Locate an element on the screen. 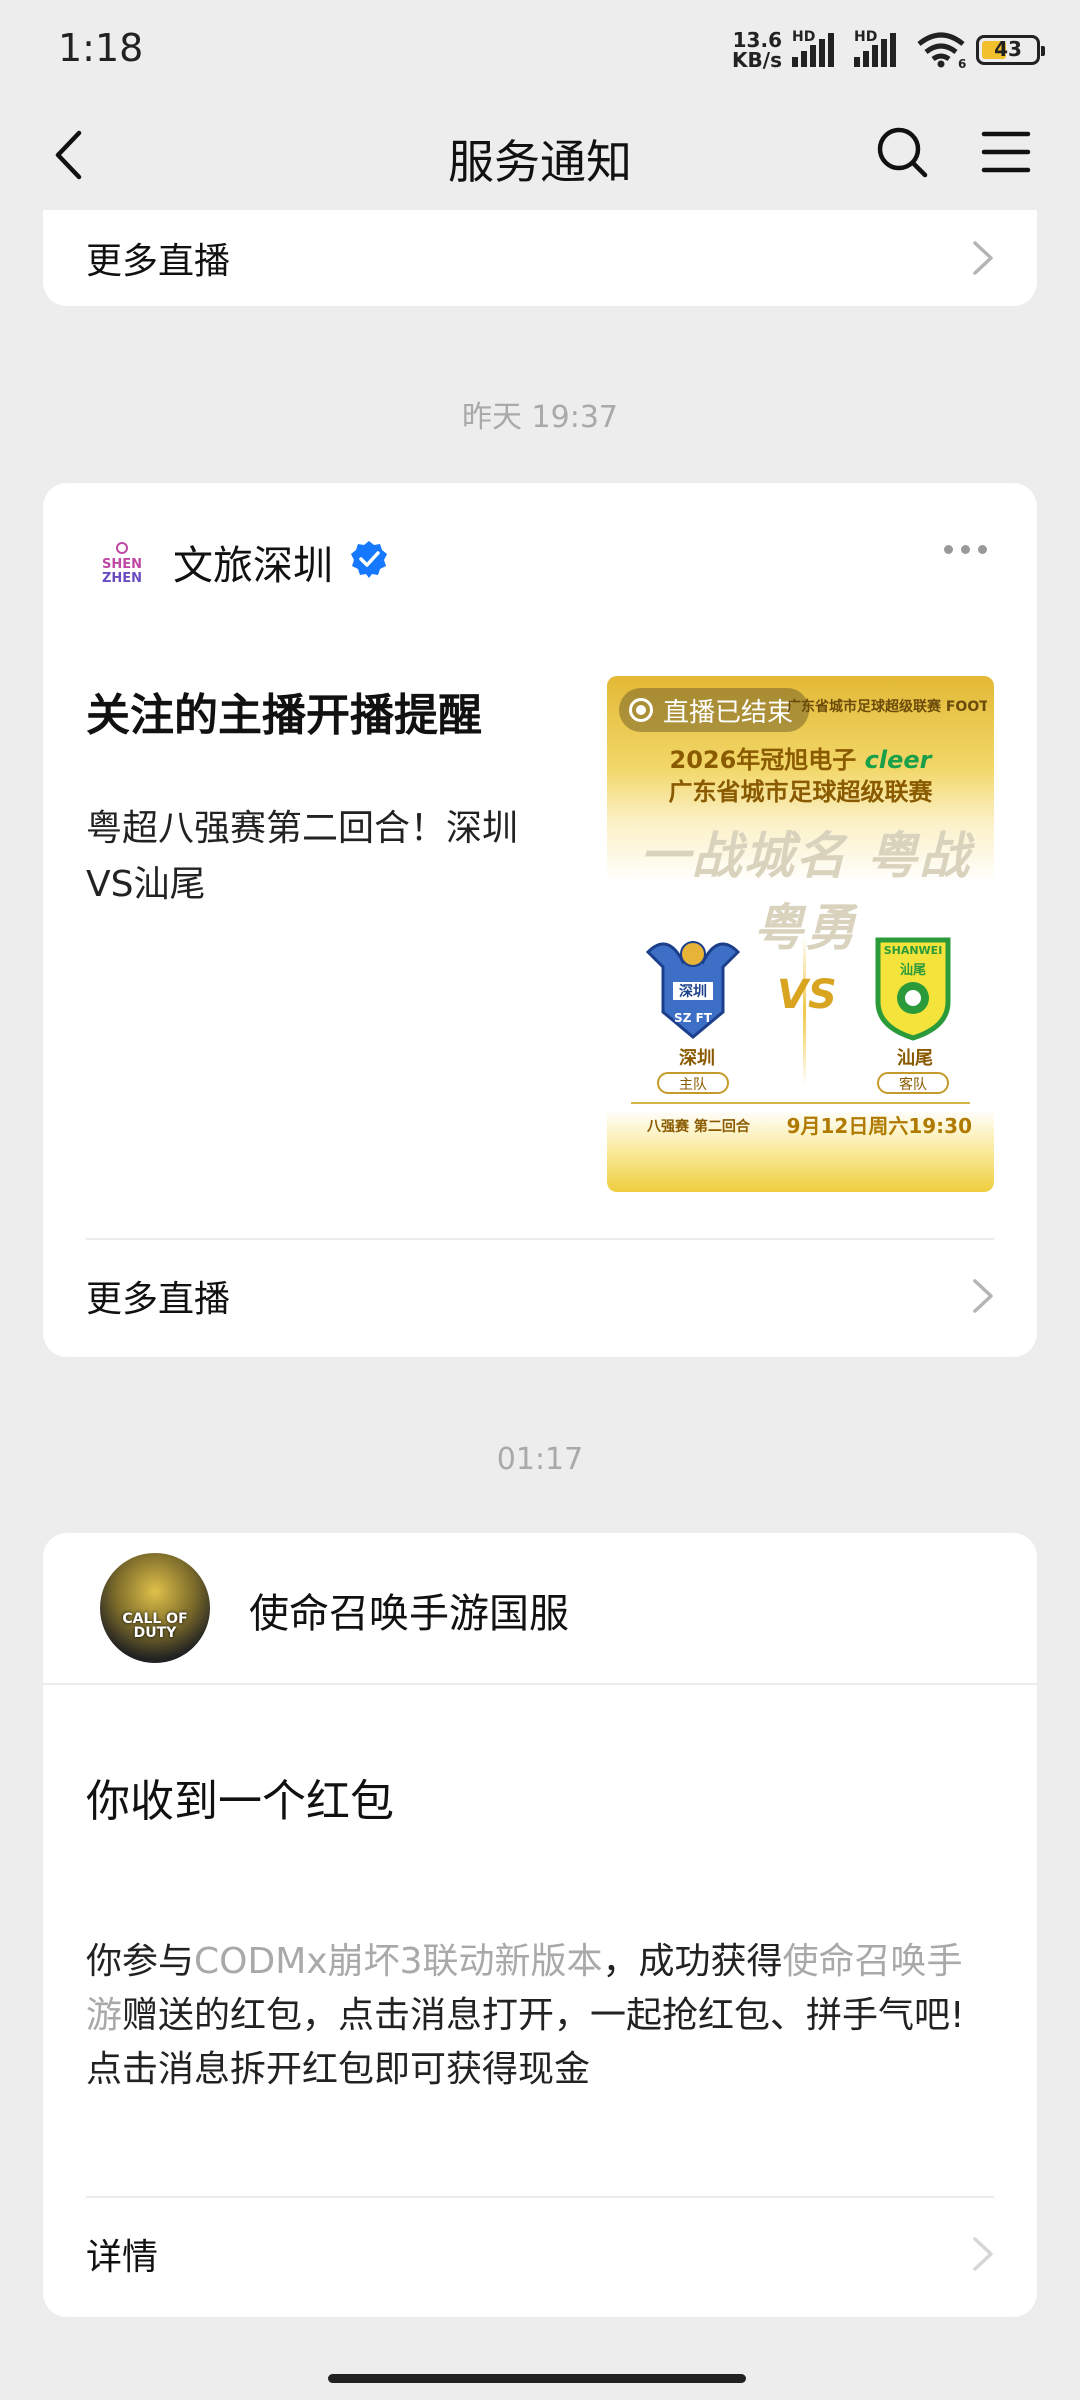 Image resolution: width=1080 pixels, height=2400 pixels. match-date: 9月12日周六19:30 is located at coordinates (879, 1126).